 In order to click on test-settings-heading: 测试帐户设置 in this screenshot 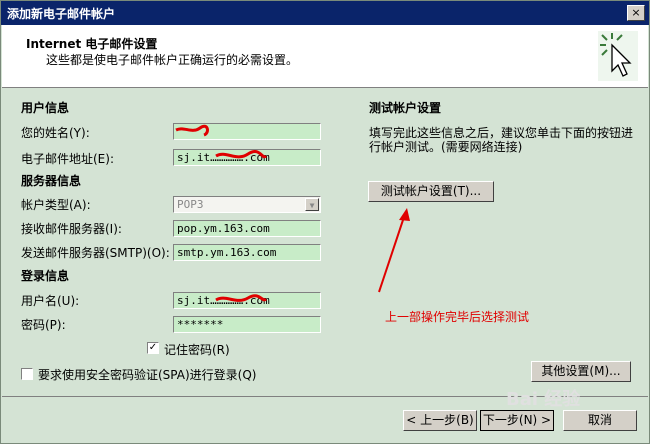, I will do `click(405, 108)`.